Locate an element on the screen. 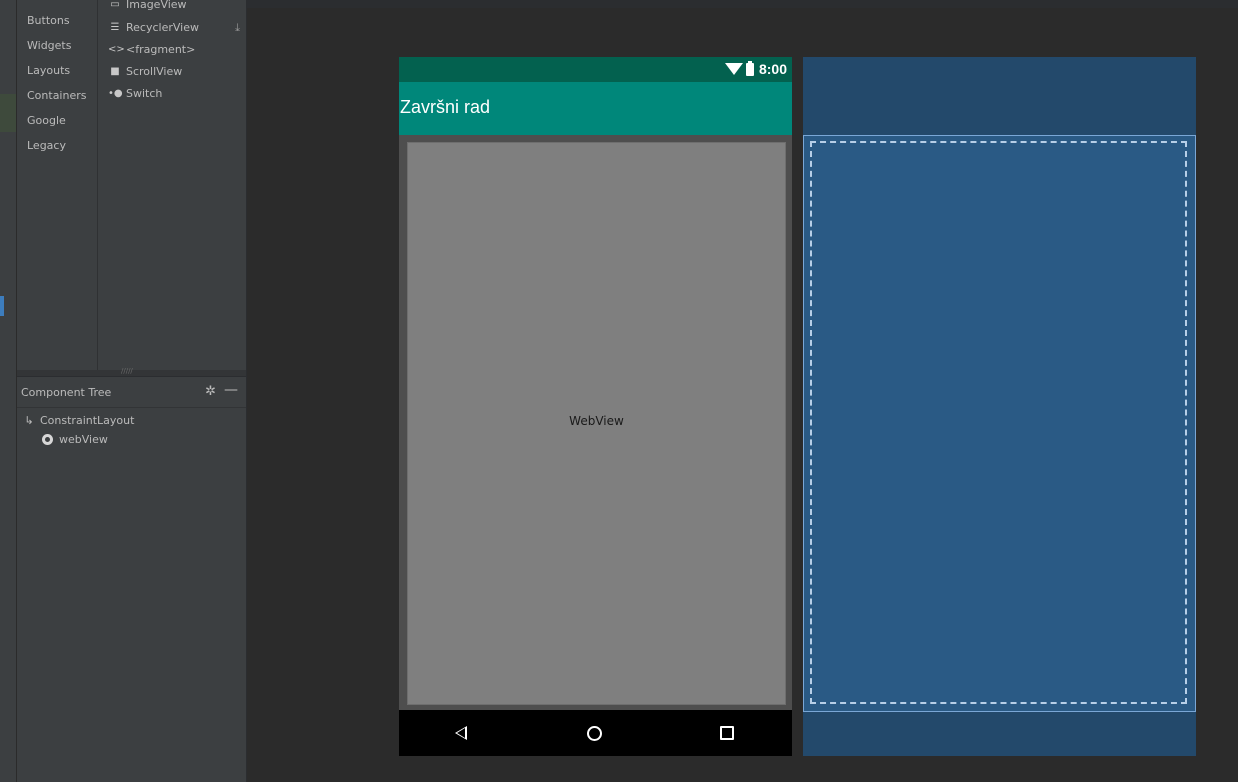  palette-widget-recyclerview: ☰ RecyclerView ⤓ is located at coordinates (177, 28).